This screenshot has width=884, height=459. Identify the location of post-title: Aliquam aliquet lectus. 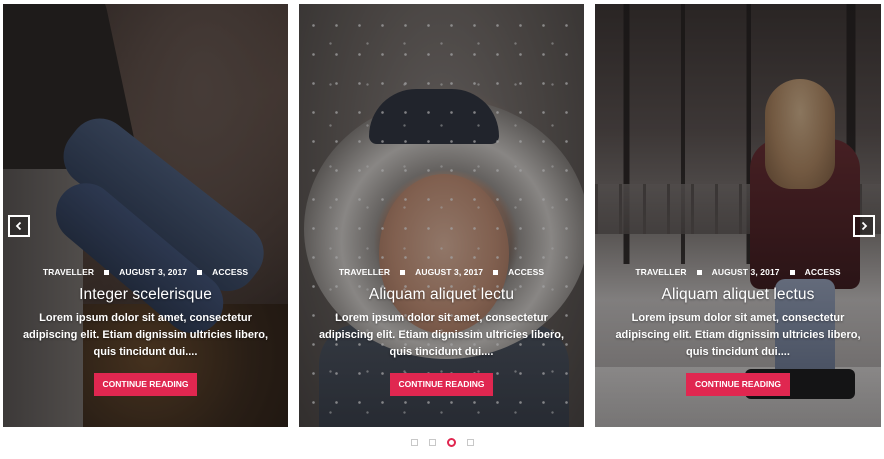
(738, 295).